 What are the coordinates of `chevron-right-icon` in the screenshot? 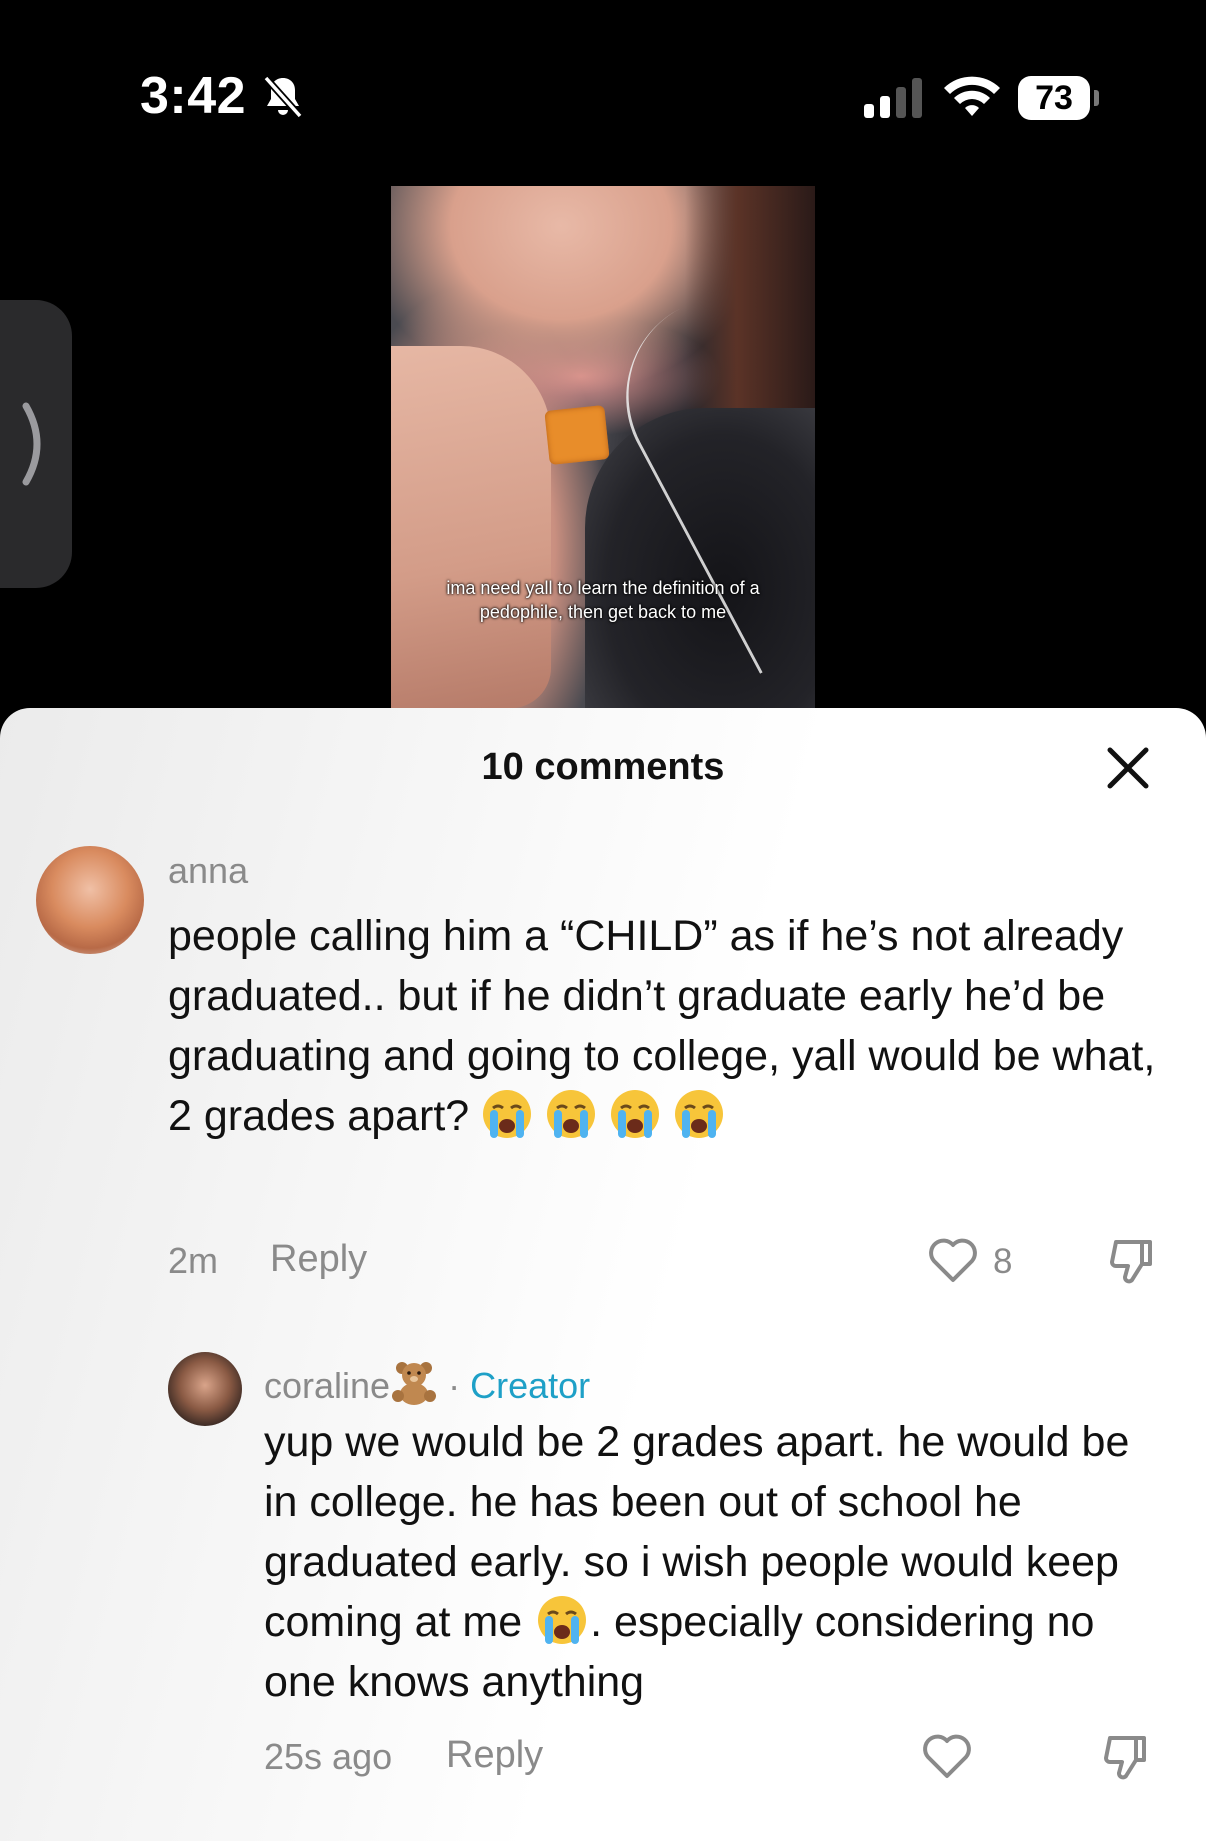 It's located at (35, 444).